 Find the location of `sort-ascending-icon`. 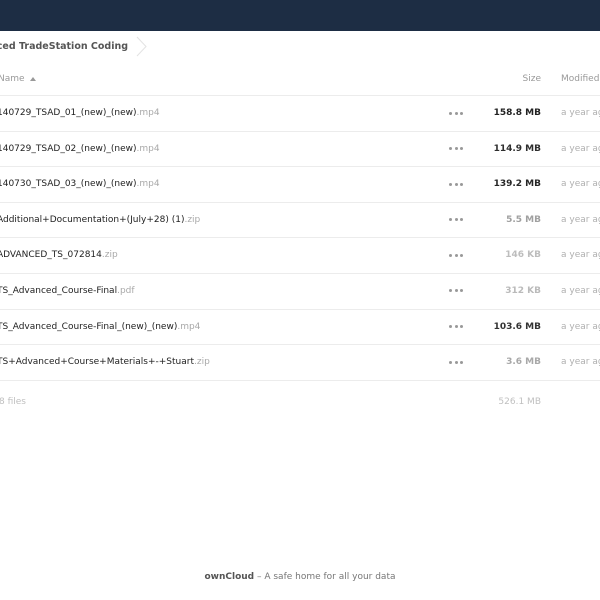

sort-ascending-icon is located at coordinates (32, 79).